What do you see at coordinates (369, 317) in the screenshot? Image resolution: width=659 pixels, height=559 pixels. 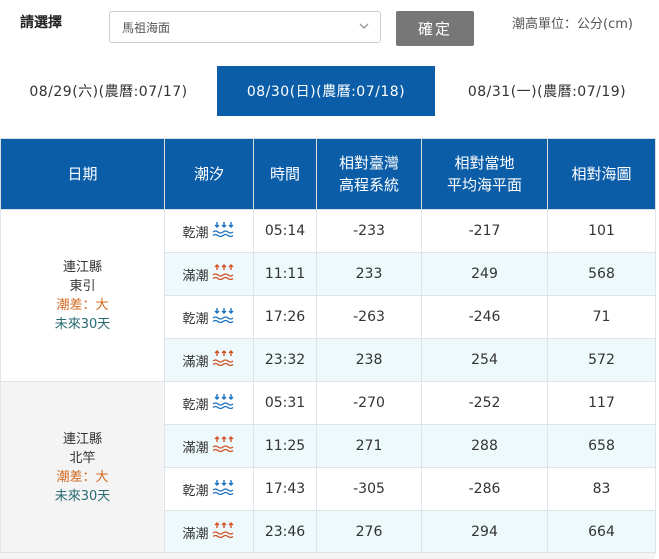 I see `twvd-cell: -263` at bounding box center [369, 317].